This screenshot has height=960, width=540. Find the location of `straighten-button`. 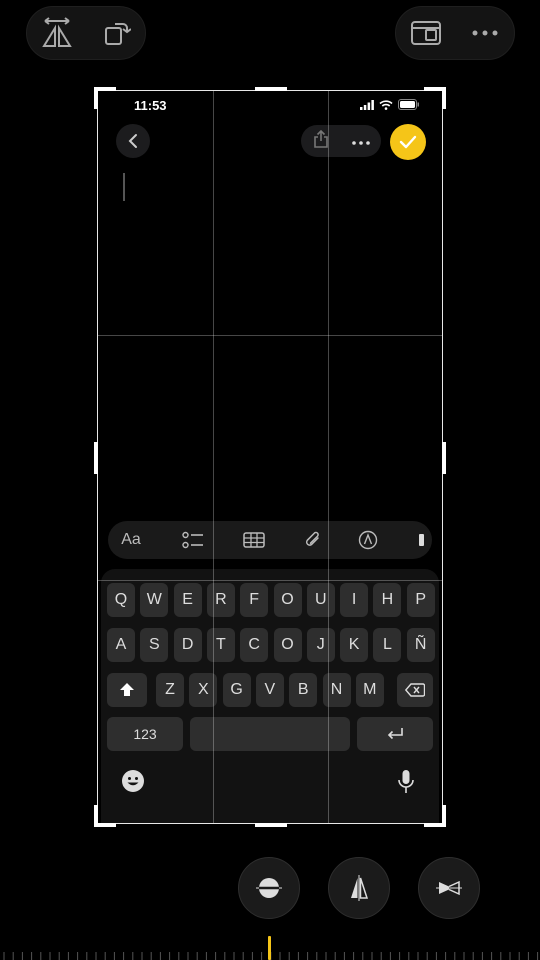

straighten-button is located at coordinates (269, 888).